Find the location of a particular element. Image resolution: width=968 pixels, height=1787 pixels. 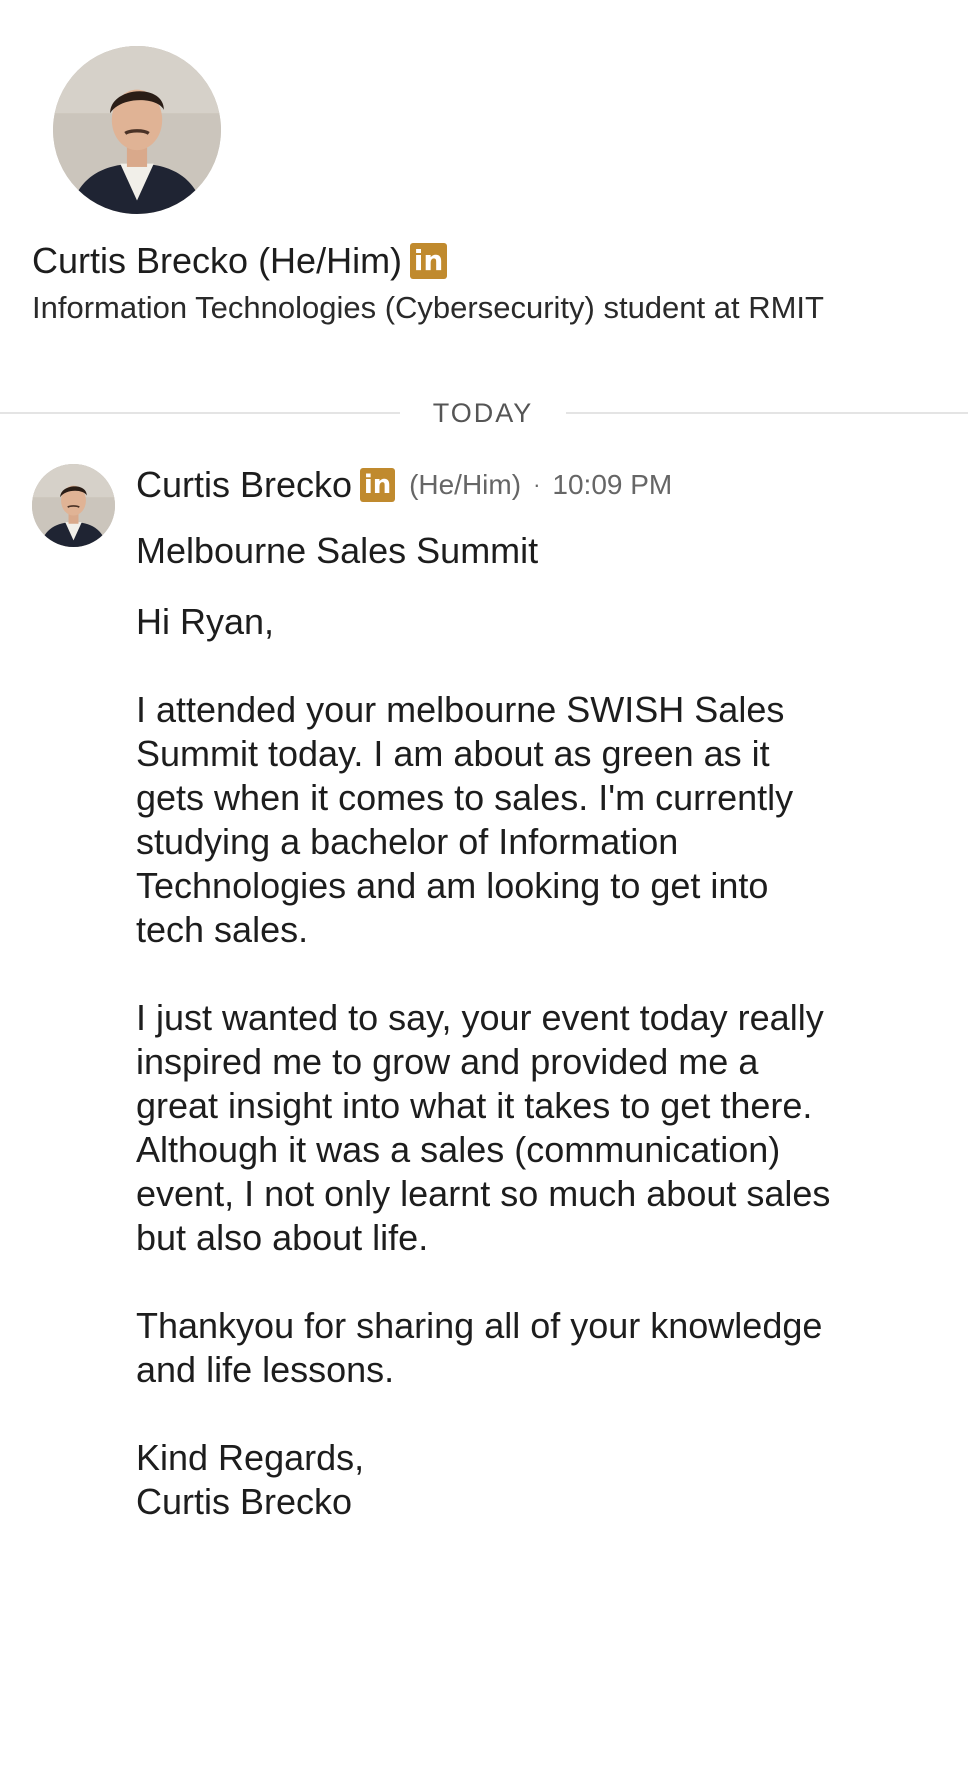

profile-pronouns: (He/Him) is located at coordinates (330, 260).